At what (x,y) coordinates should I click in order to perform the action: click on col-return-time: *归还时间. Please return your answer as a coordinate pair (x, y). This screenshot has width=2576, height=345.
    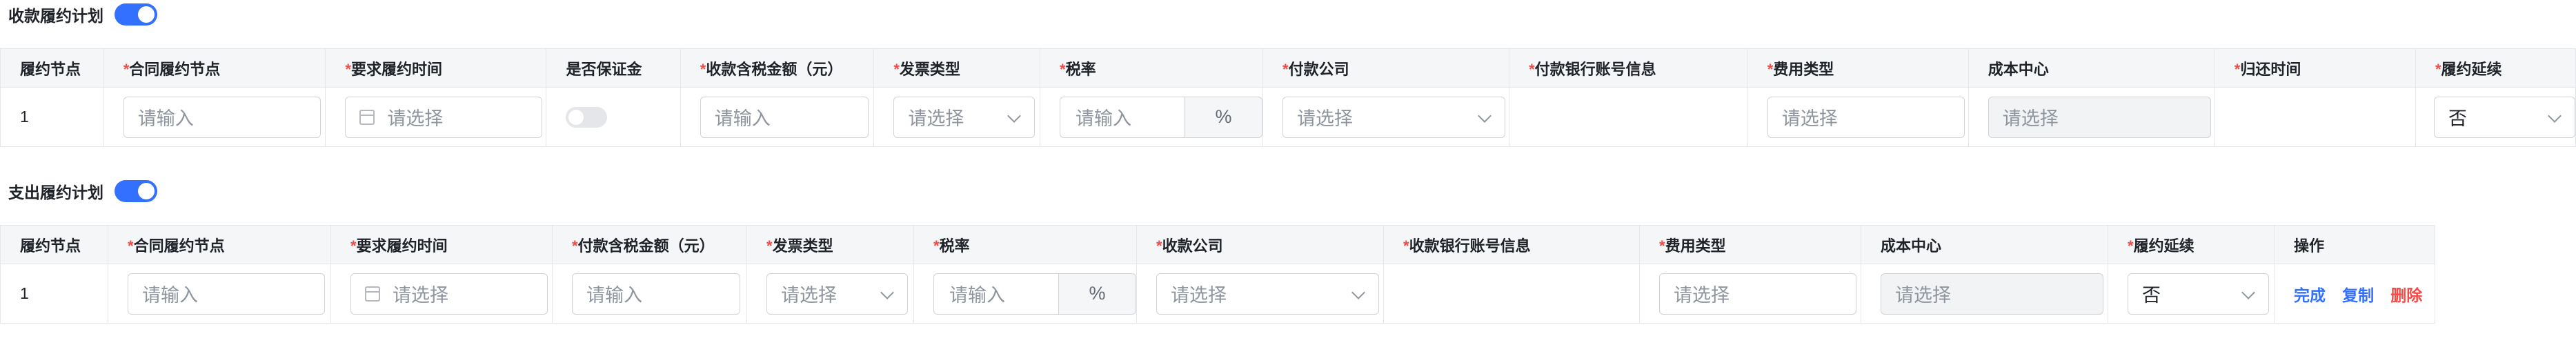
    Looking at the image, I should click on (2315, 68).